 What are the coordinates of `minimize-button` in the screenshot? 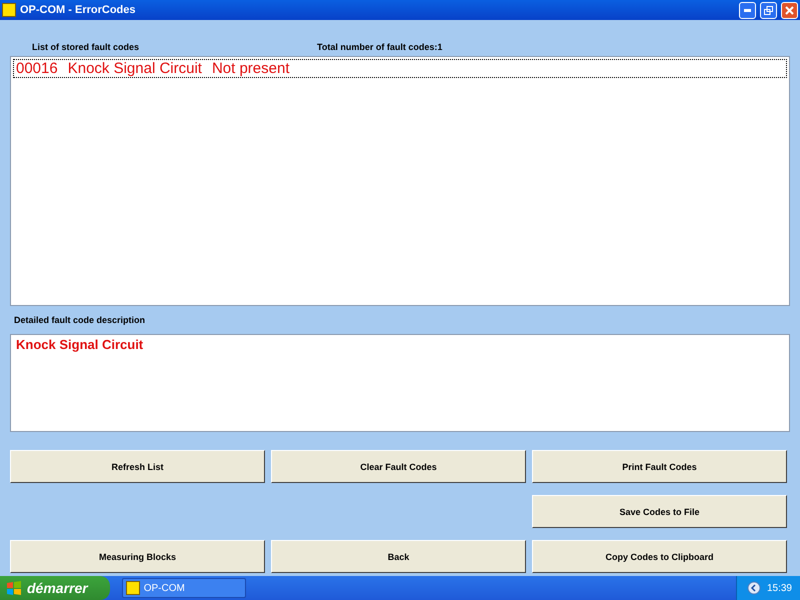 It's located at (747, 10).